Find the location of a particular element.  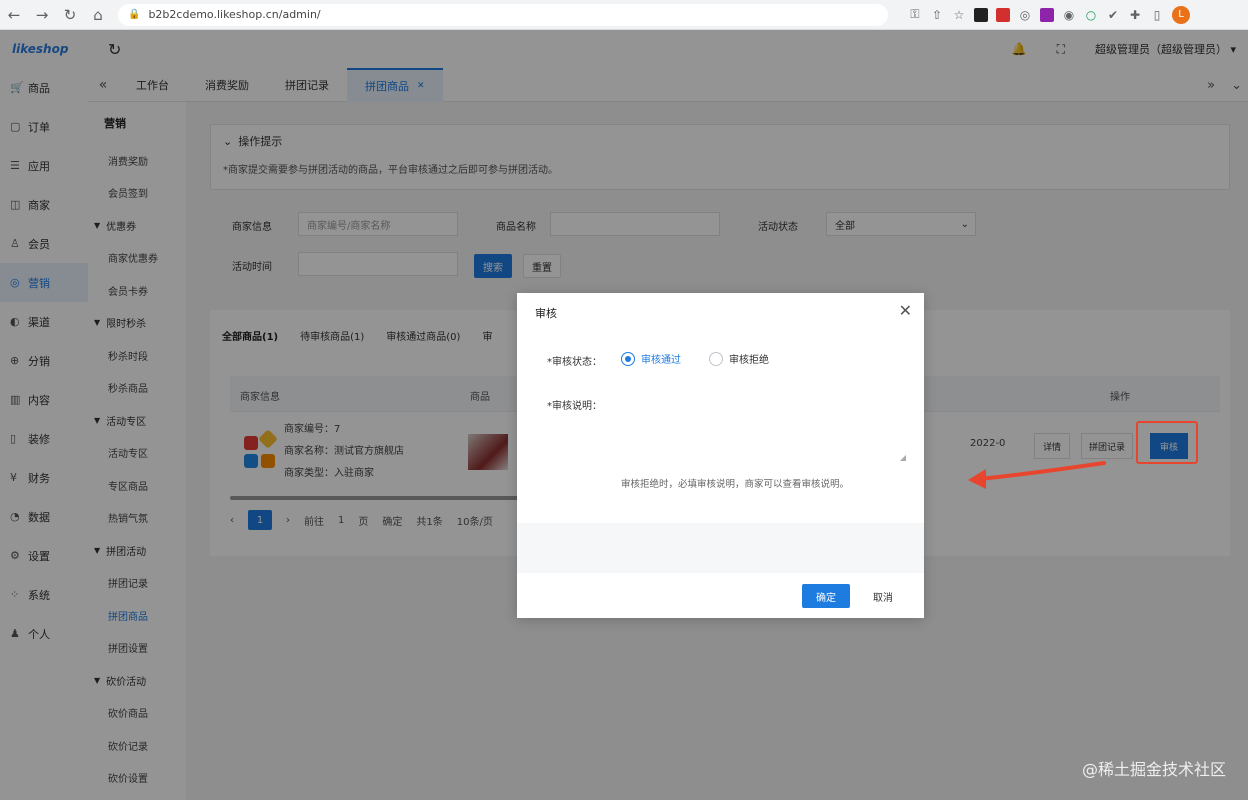

extension-icon: ◉ is located at coordinates (1069, 15).